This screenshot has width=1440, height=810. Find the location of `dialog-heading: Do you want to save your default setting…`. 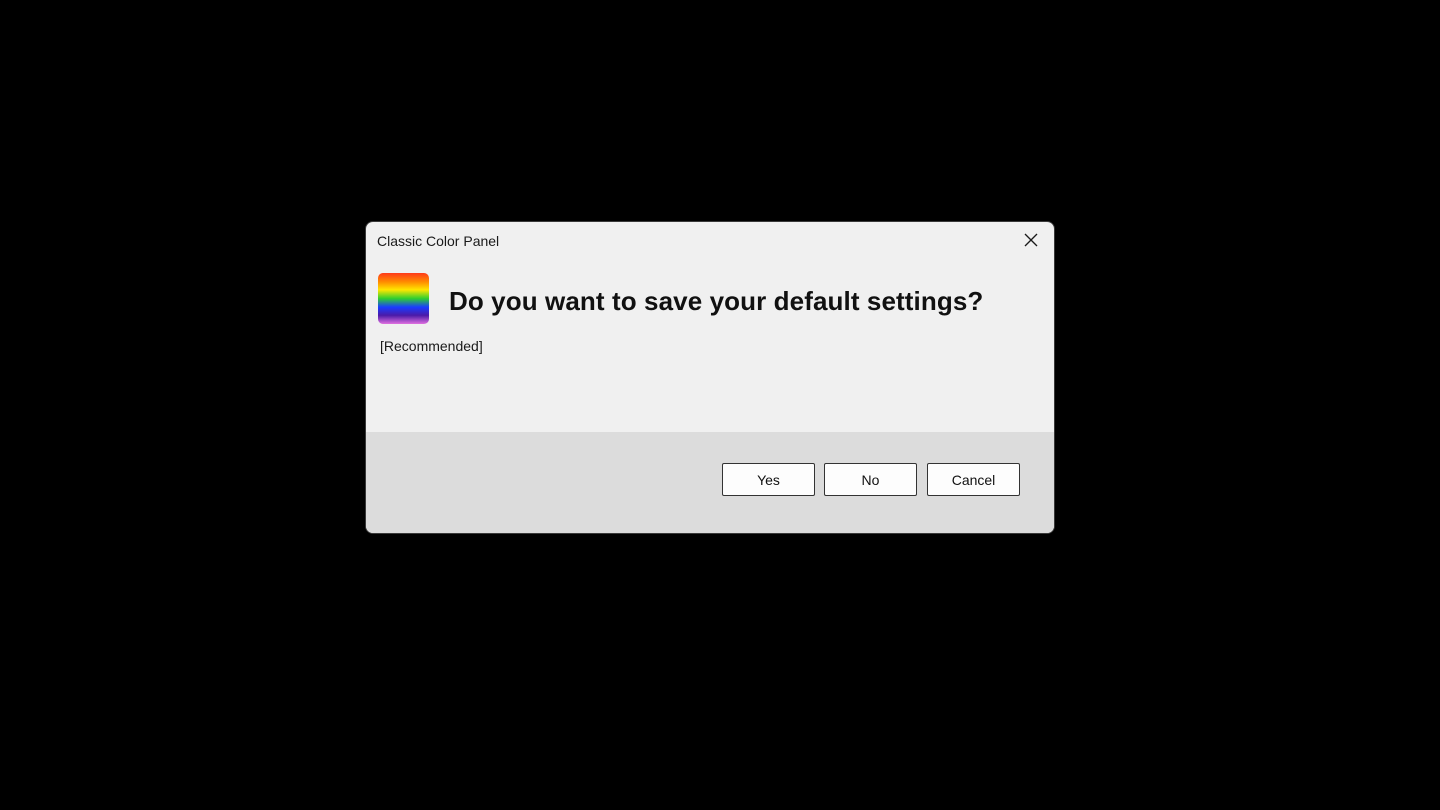

dialog-heading: Do you want to save your default setting… is located at coordinates (716, 301).